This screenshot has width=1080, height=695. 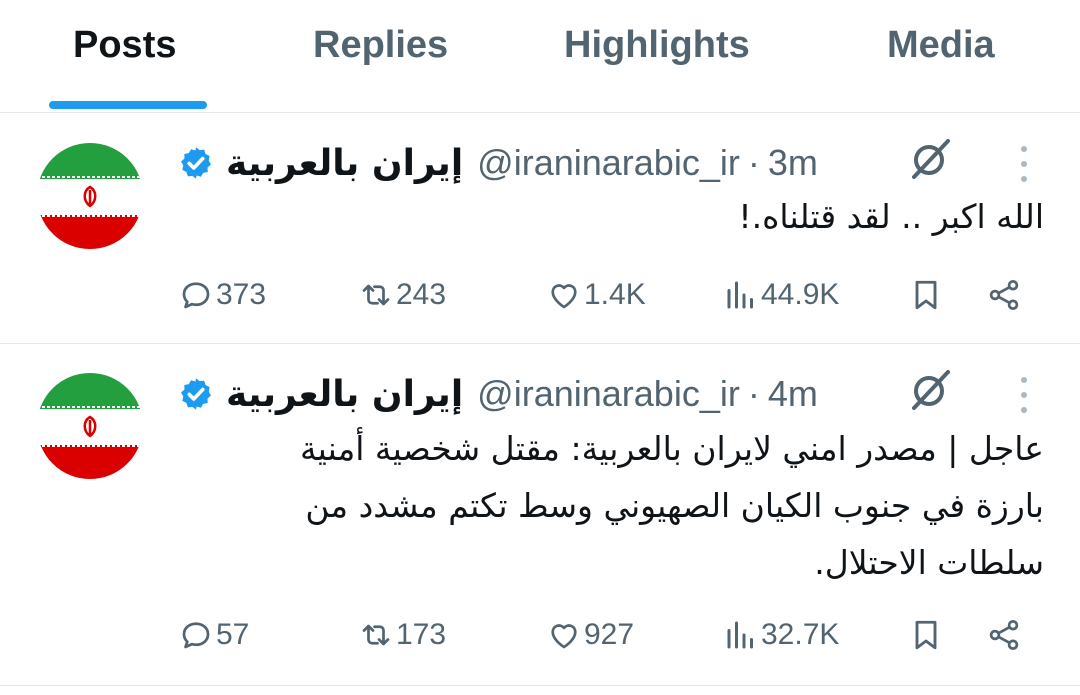 What do you see at coordinates (800, 634) in the screenshot?
I see `views-count: 32.7K` at bounding box center [800, 634].